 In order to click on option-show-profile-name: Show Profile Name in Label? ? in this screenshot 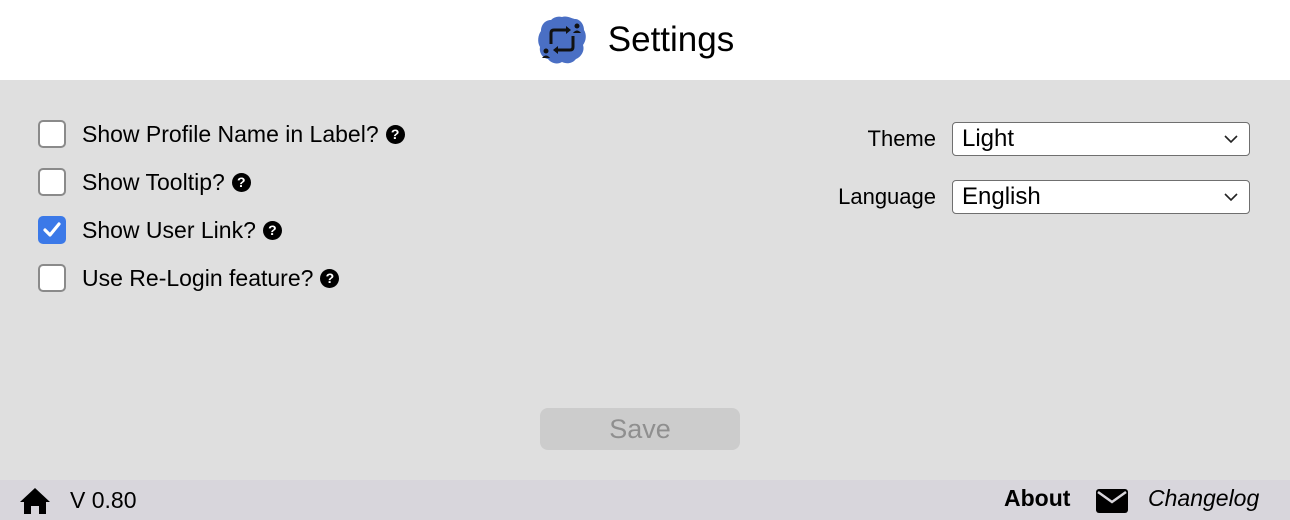, I will do `click(221, 134)`.